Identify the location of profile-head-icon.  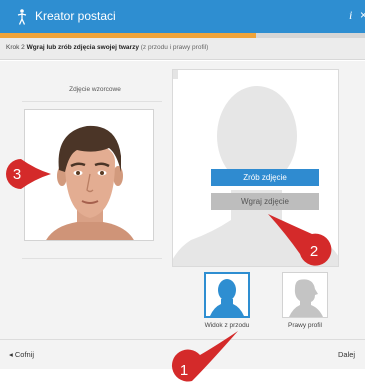
(305, 295).